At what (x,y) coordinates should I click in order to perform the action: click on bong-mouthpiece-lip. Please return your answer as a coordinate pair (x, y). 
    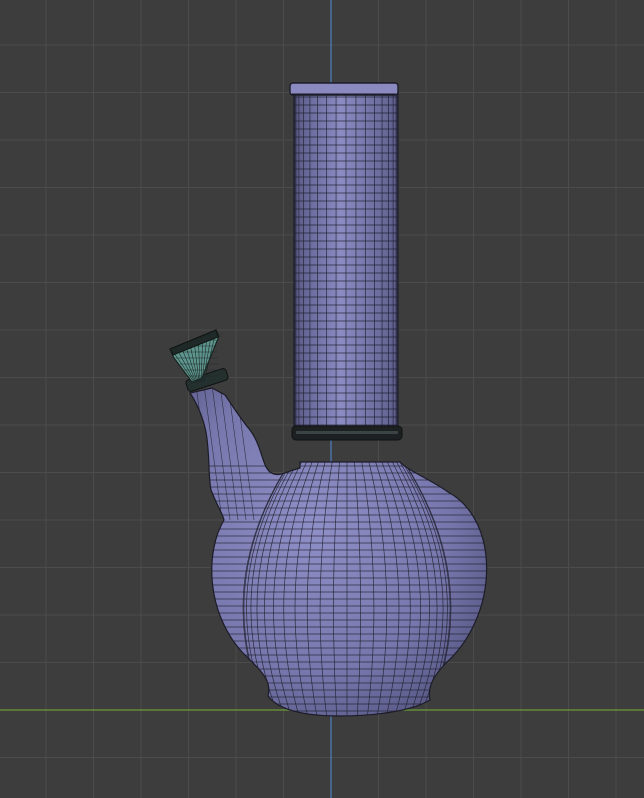
    Looking at the image, I should click on (344, 89).